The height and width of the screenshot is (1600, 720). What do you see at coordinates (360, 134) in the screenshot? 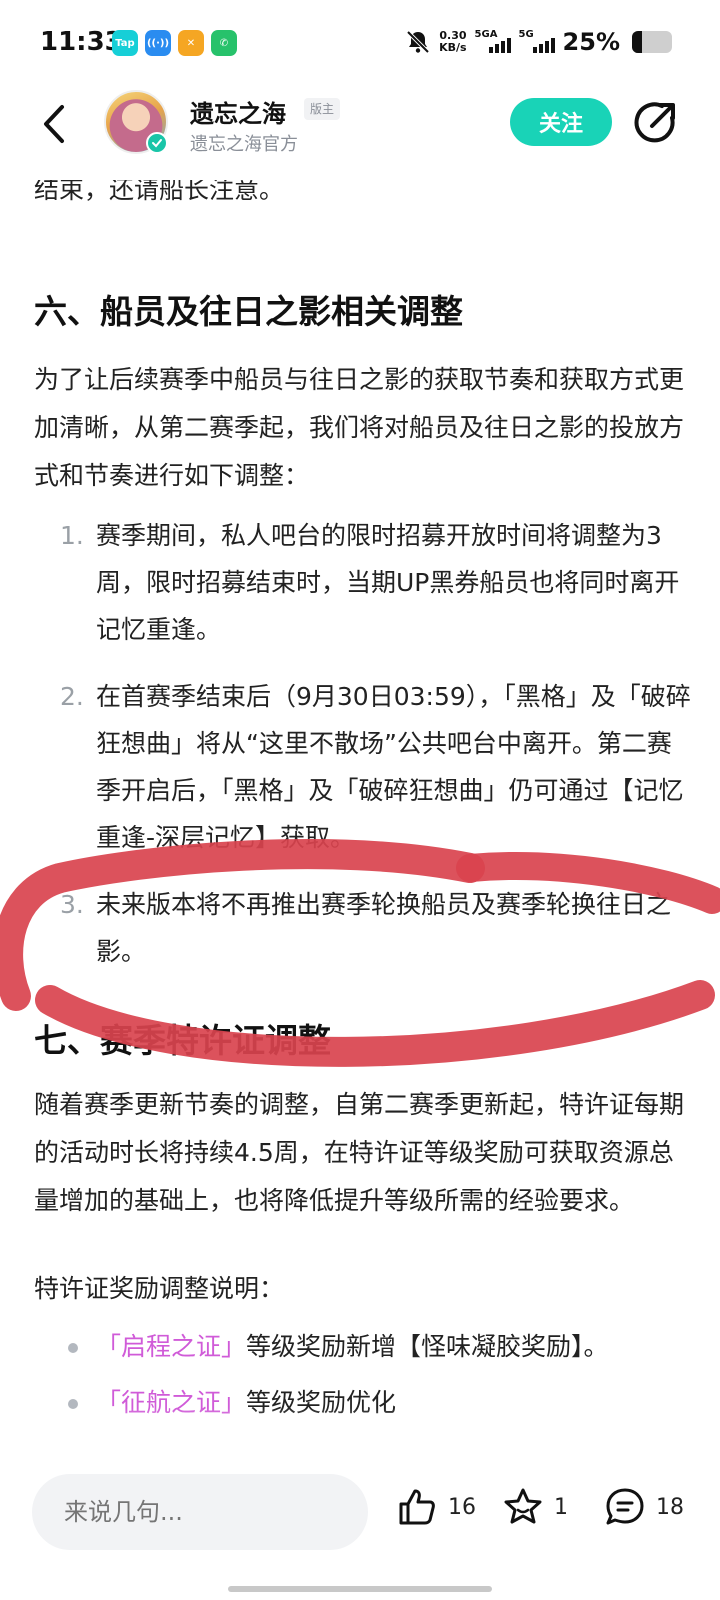
I see `post-header: 遗忘之海 版主 遗忘之海官方 关注` at bounding box center [360, 134].